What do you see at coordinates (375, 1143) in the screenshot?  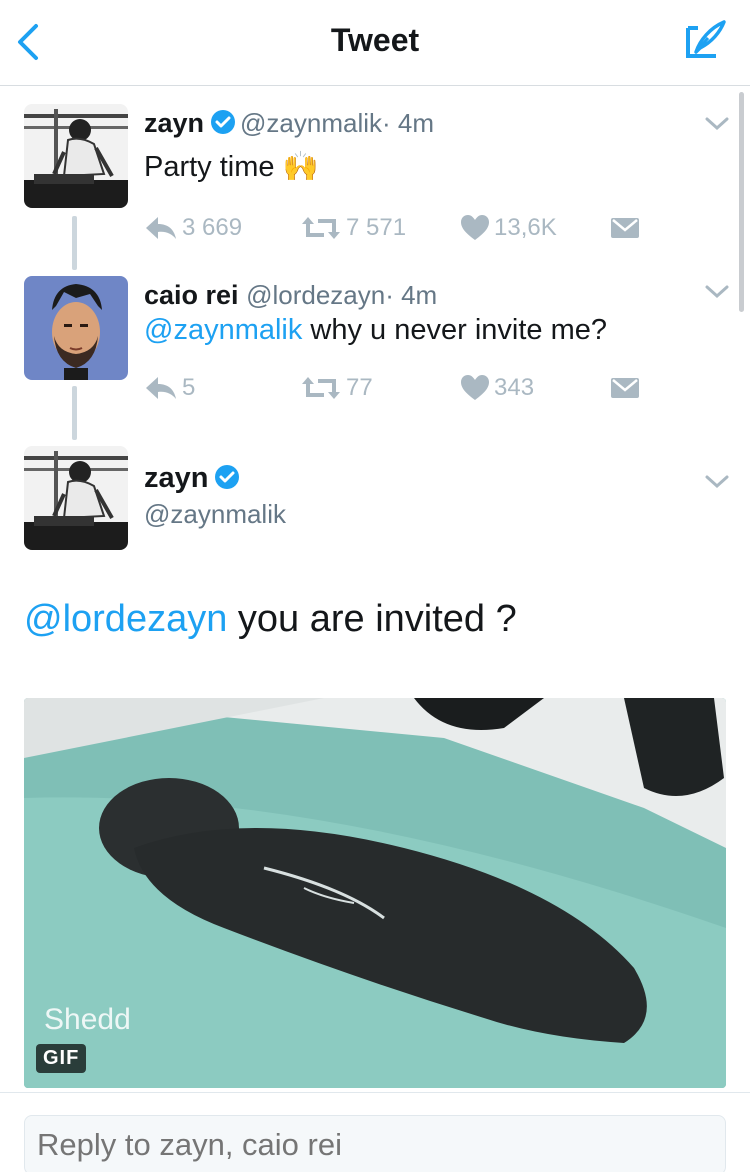 I see `reply-input` at bounding box center [375, 1143].